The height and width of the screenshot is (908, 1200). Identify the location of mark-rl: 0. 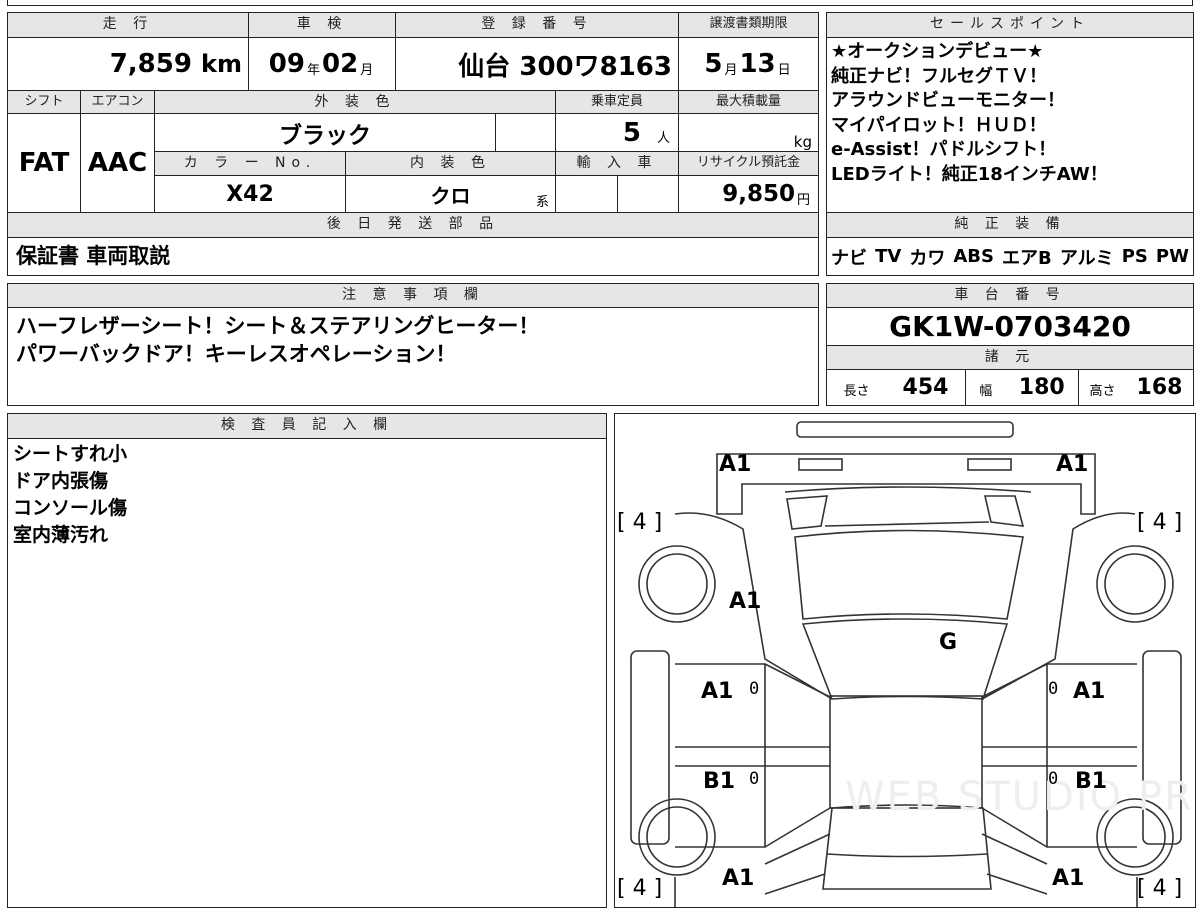
(754, 779).